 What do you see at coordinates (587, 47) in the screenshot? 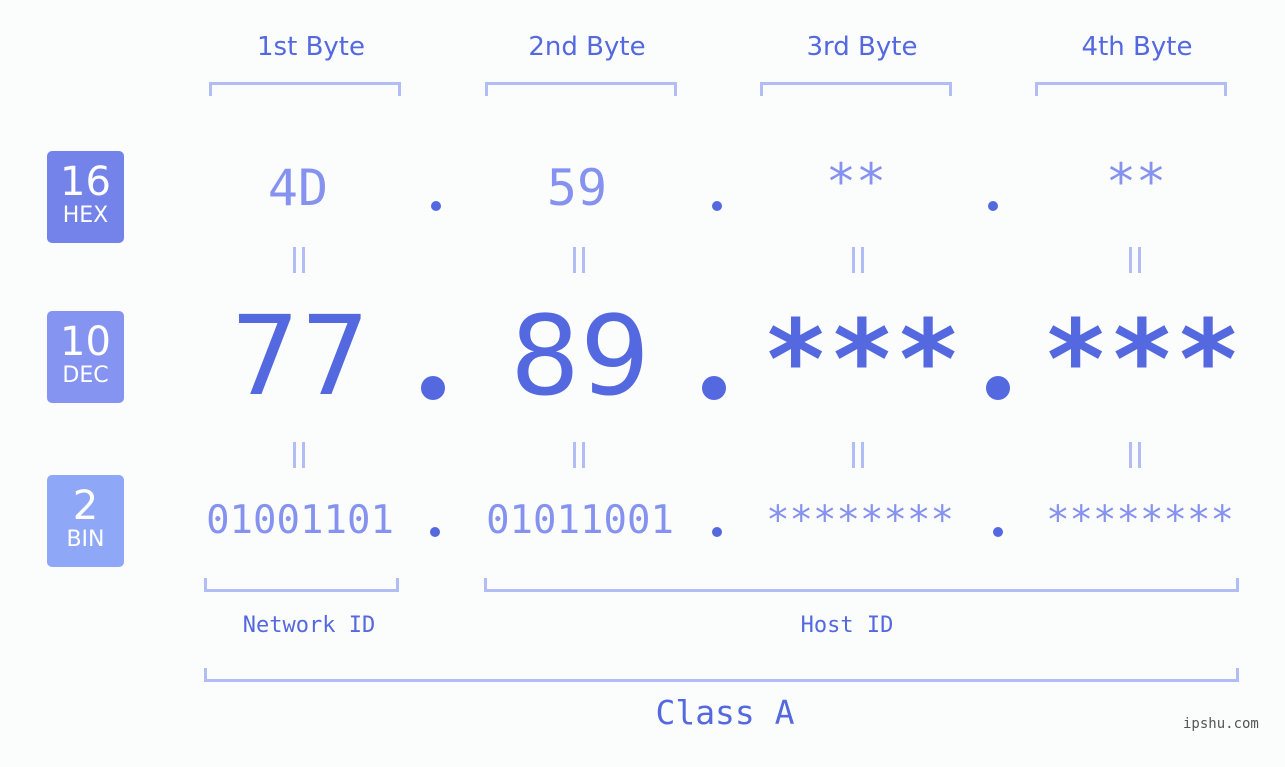
I see `byte-header-2: 2nd Byte` at bounding box center [587, 47].